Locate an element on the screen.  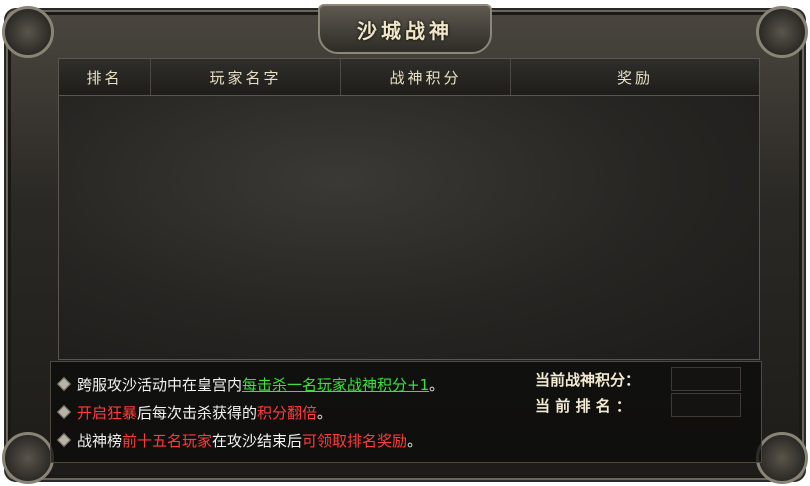
rule-text: 跨服攻沙活动中在皇宫内 is located at coordinates (160, 384).